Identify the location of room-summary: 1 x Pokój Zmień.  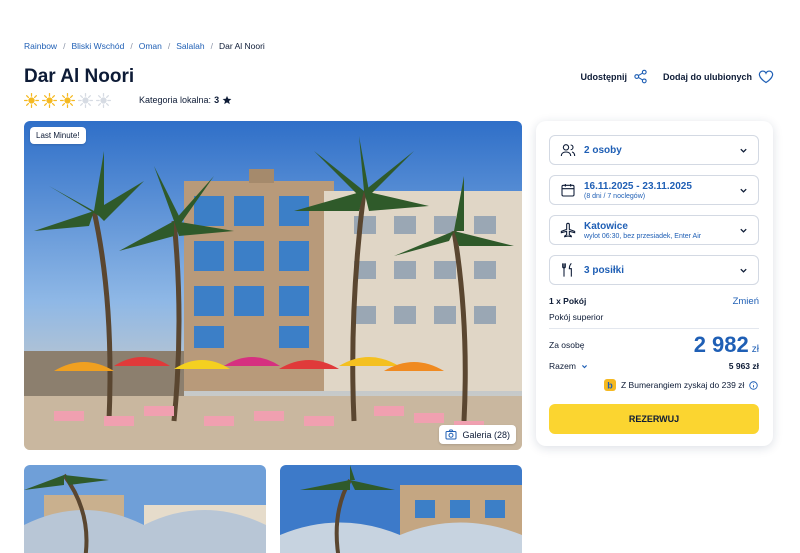
(654, 301).